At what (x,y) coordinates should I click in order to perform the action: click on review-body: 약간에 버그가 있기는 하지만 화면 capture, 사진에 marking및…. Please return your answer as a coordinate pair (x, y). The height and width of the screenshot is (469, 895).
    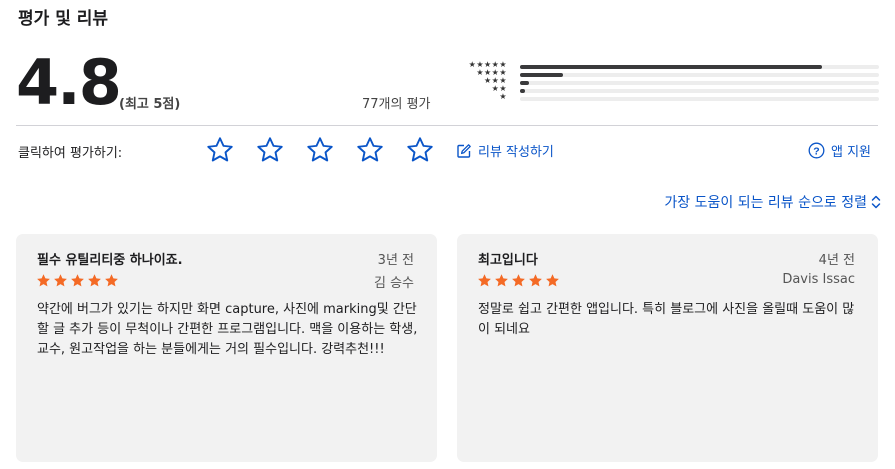
    Looking at the image, I should click on (227, 329).